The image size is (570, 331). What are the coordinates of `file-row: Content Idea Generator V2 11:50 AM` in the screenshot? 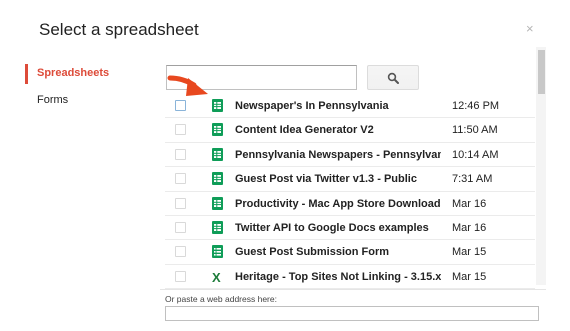 It's located at (350, 130).